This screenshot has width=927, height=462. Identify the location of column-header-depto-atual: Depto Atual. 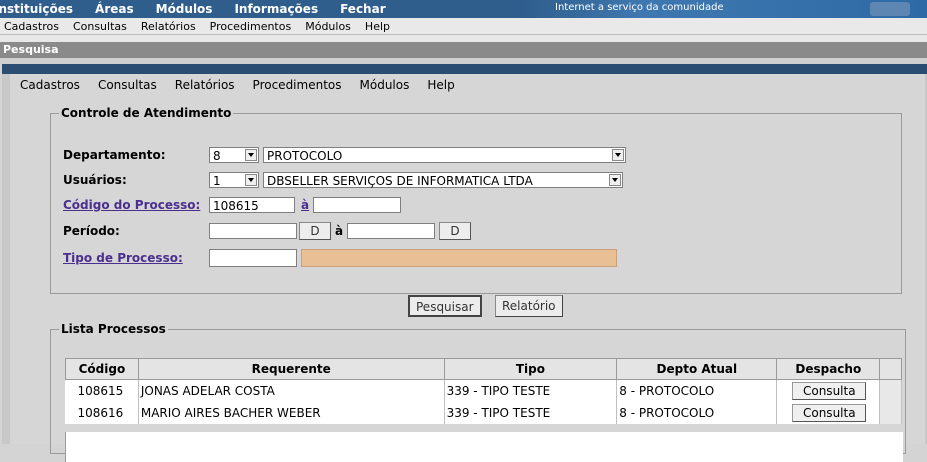
(697, 369).